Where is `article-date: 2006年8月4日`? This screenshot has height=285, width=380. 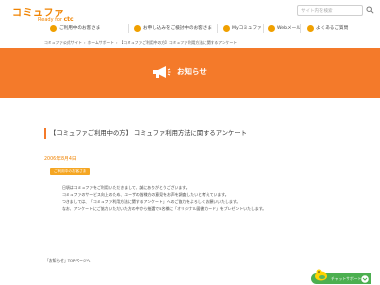 article-date: 2006年8月4日 is located at coordinates (60, 159).